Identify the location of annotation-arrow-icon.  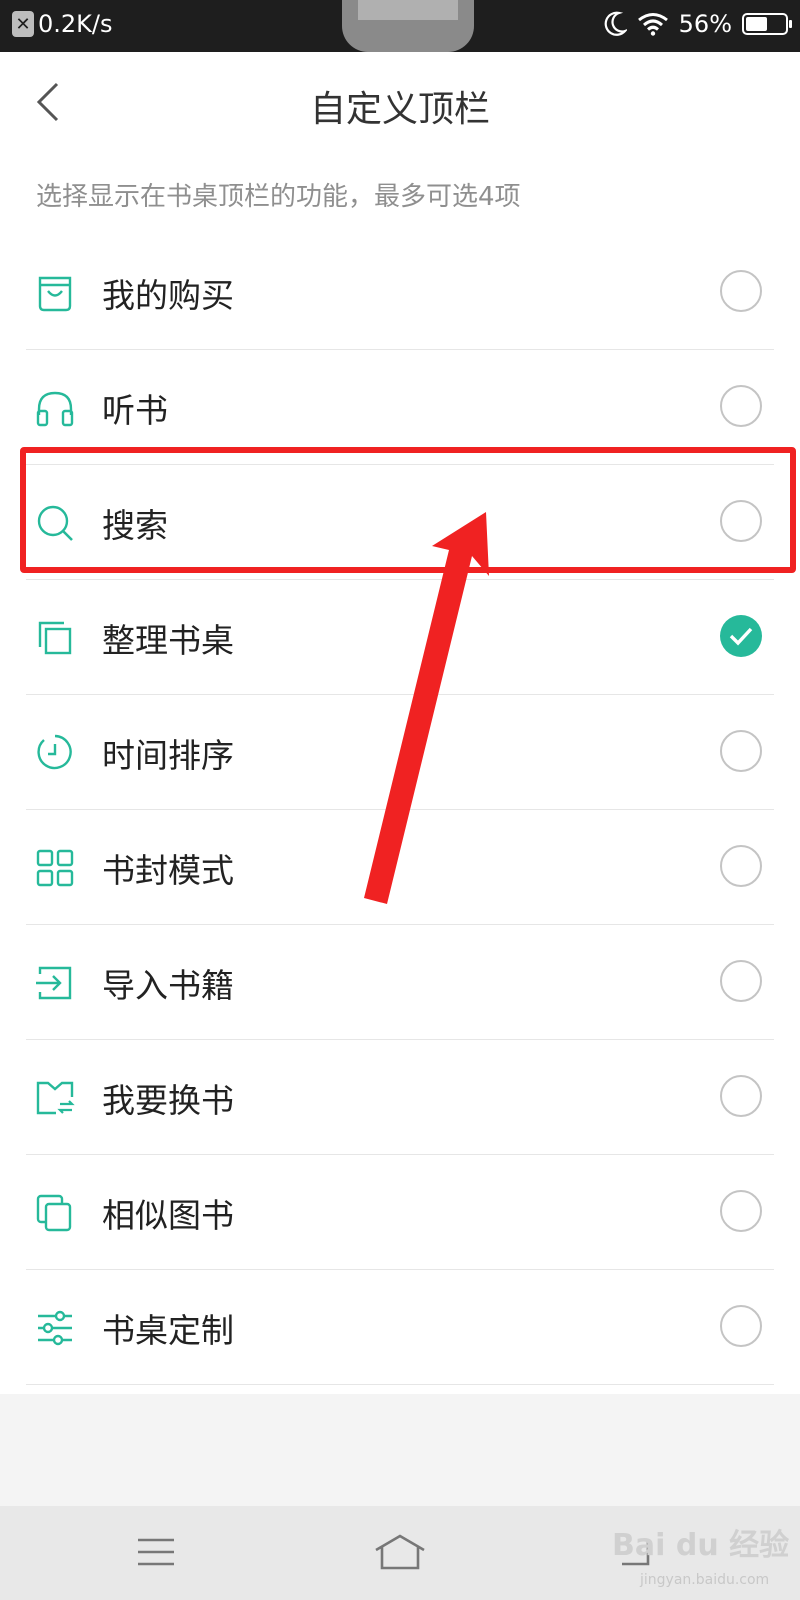
(426, 708).